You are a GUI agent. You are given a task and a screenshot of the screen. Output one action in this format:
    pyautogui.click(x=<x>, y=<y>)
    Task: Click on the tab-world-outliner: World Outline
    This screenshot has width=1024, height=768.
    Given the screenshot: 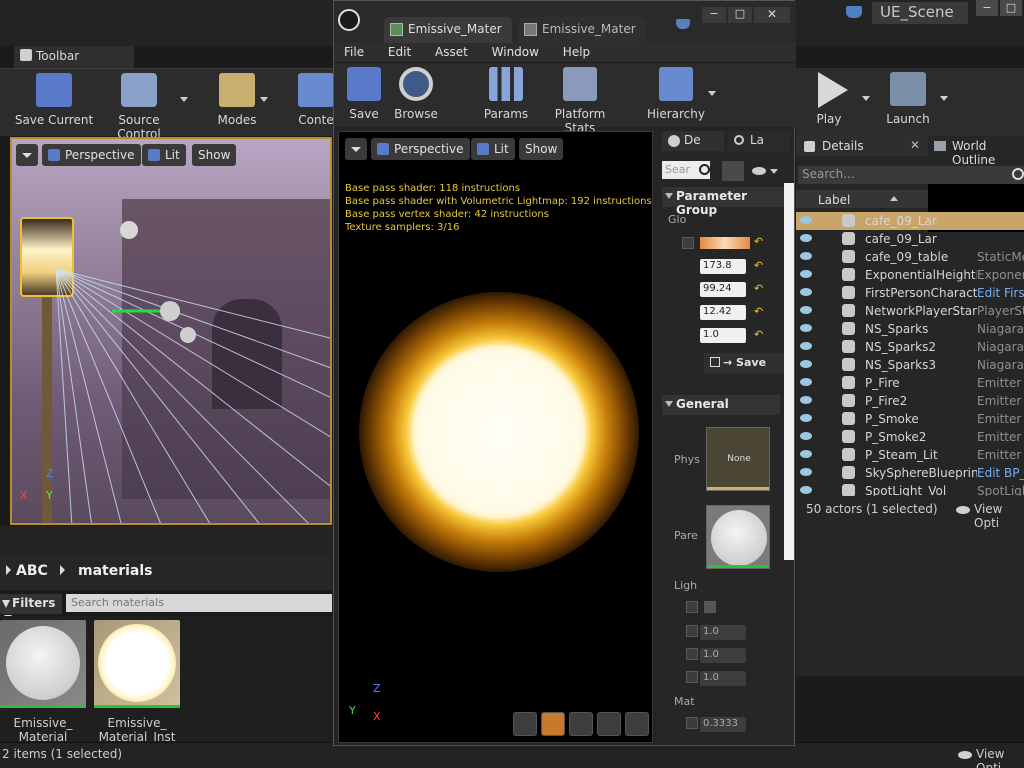 What is the action you would take?
    pyautogui.click(x=976, y=151)
    